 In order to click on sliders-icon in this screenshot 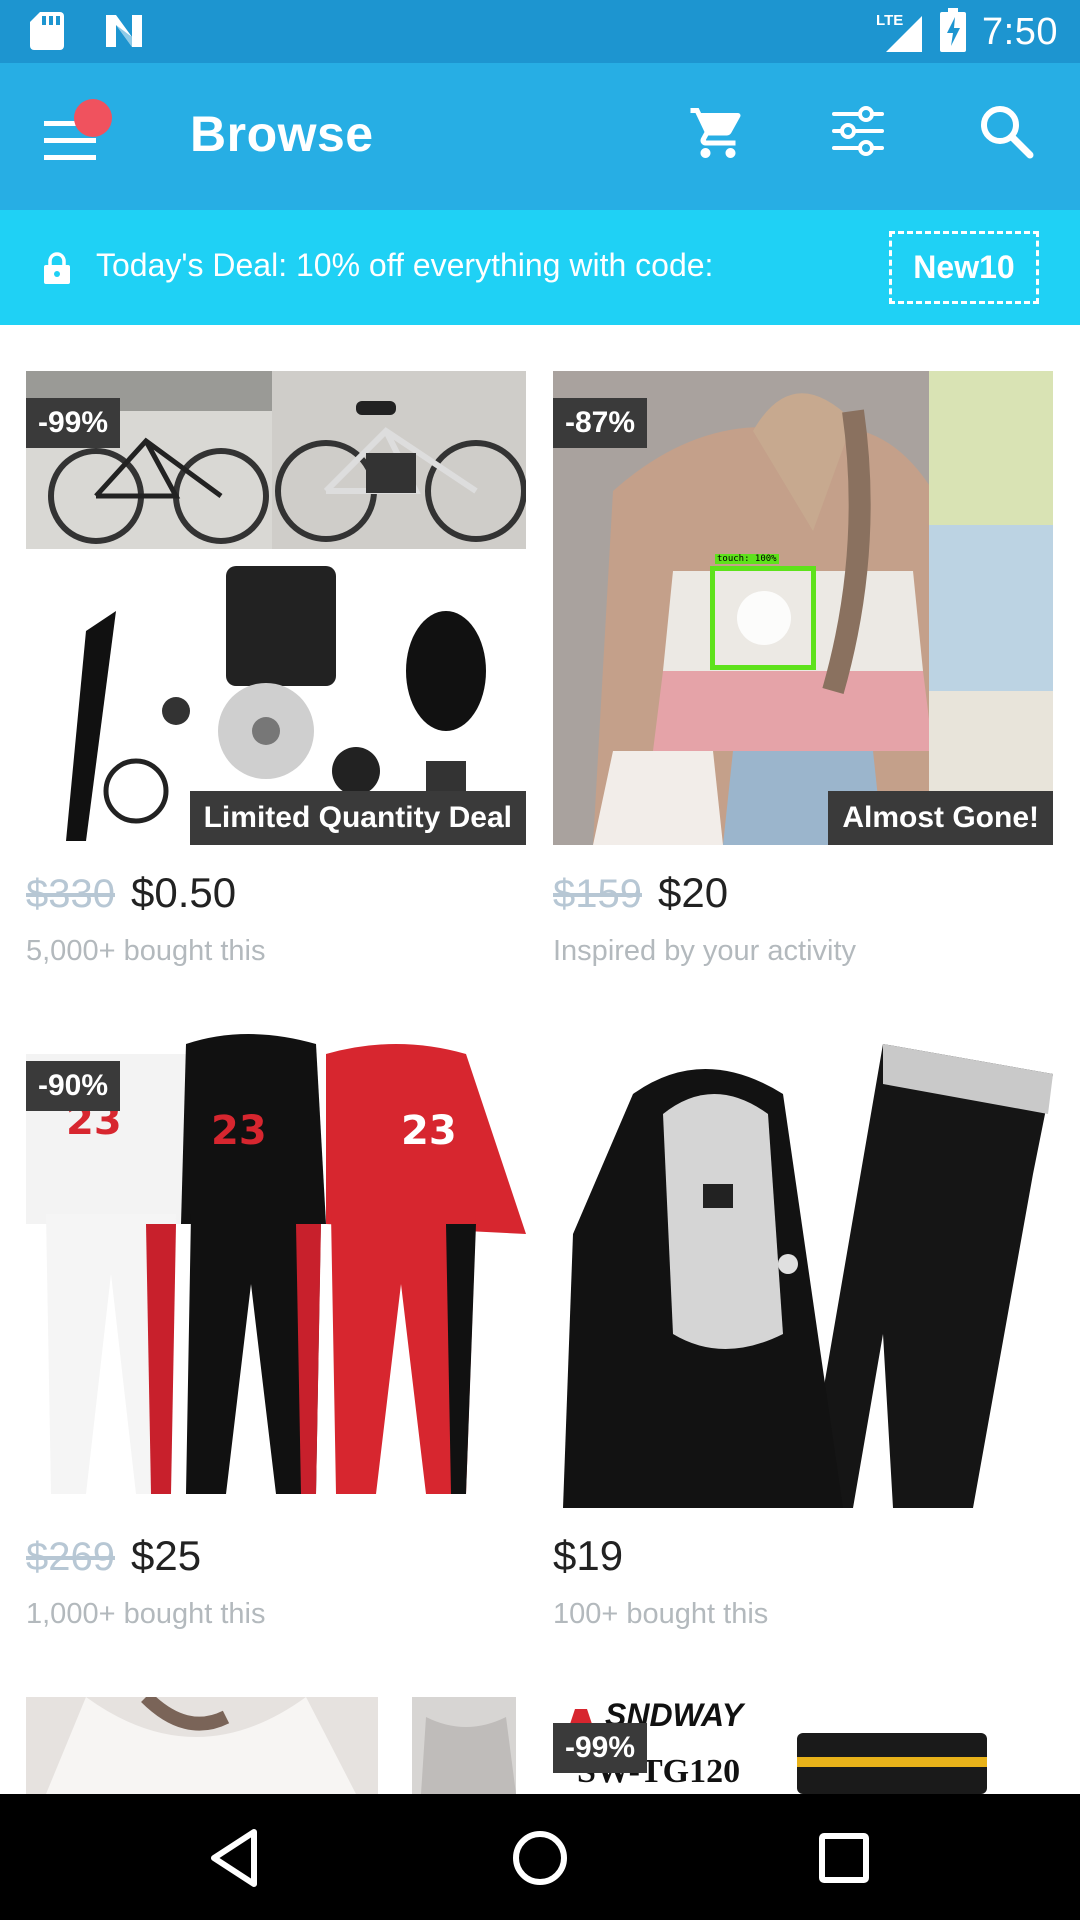, I will do `click(858, 131)`.